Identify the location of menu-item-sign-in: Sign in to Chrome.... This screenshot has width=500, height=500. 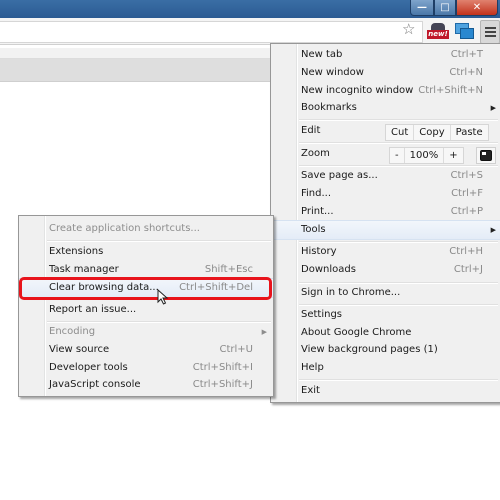
(385, 293).